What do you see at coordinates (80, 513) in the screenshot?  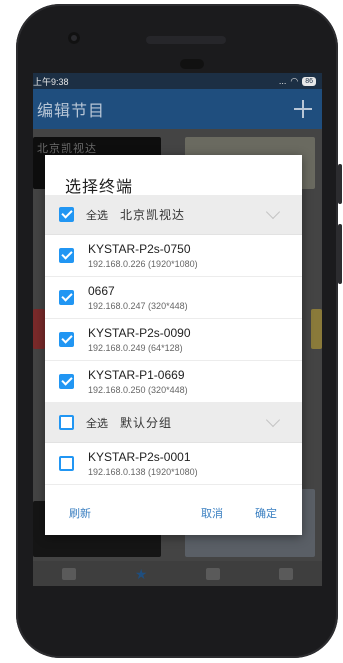 I see `refresh-button: 刷新` at bounding box center [80, 513].